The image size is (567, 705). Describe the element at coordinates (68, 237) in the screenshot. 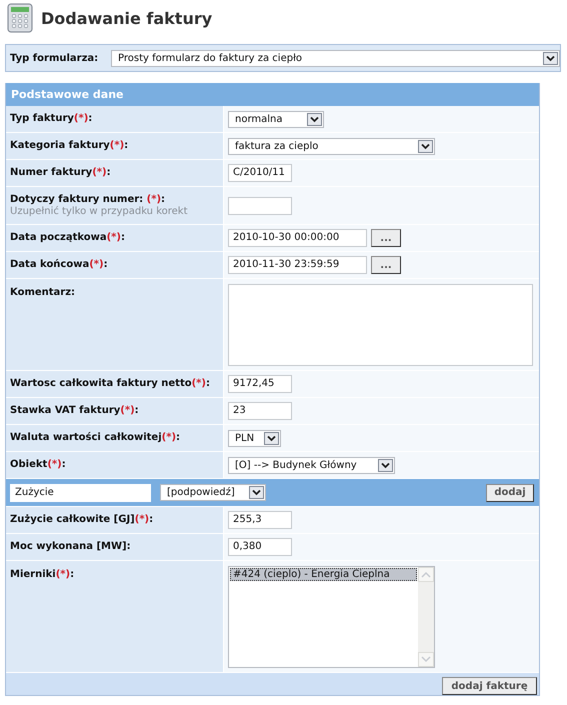

I see `field-label: Data początkowa(*):` at that location.